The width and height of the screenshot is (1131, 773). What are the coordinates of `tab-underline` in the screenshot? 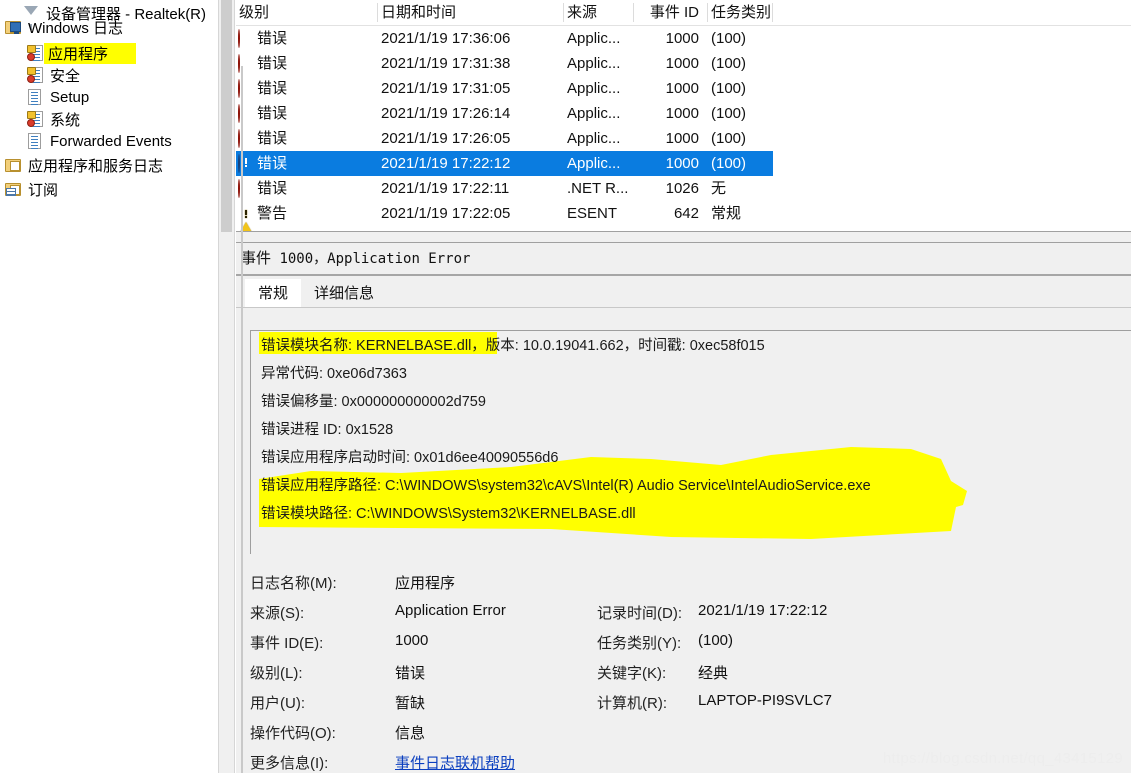 It's located at (683, 307).